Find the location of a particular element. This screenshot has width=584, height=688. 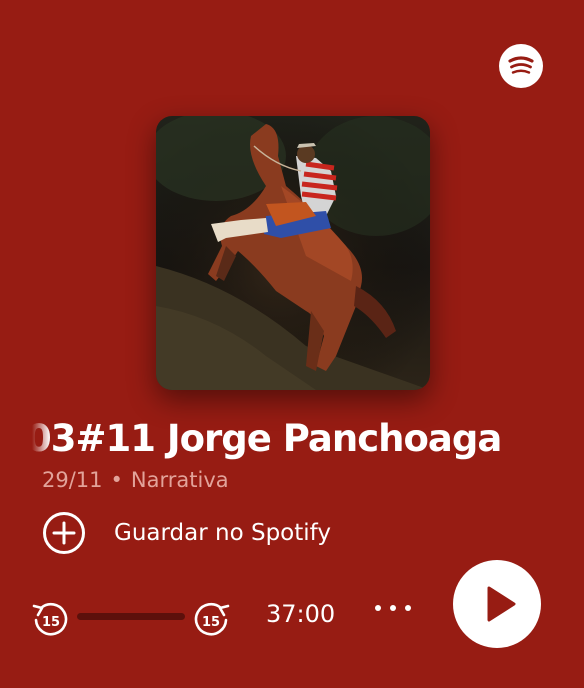

player-controls: 15 15 37:00 is located at coordinates (292, 610).